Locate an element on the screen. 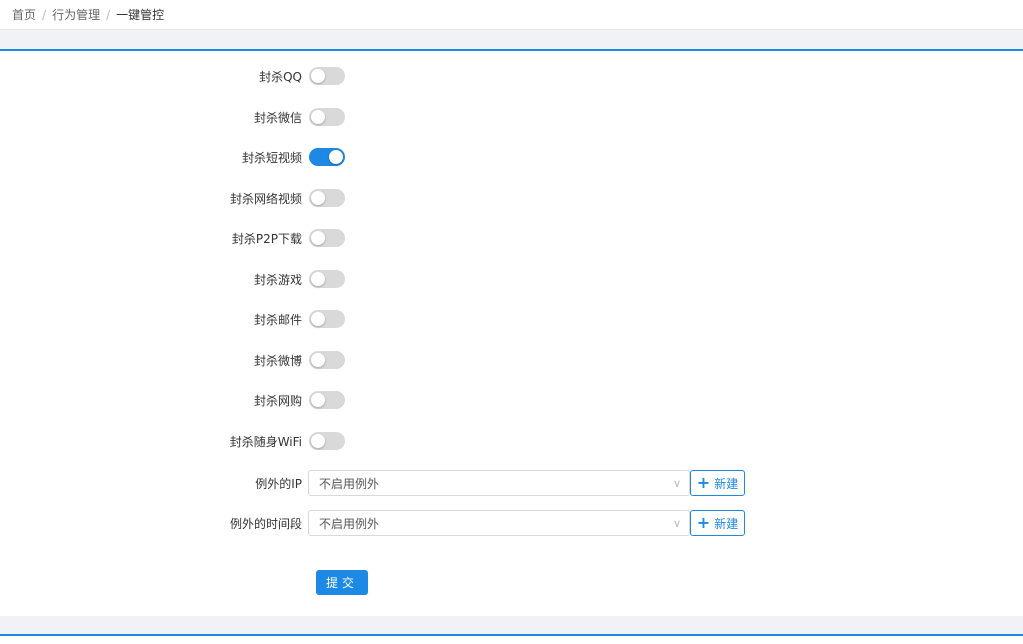  toggle-row-game: 封杀游戏 is located at coordinates (172, 279).